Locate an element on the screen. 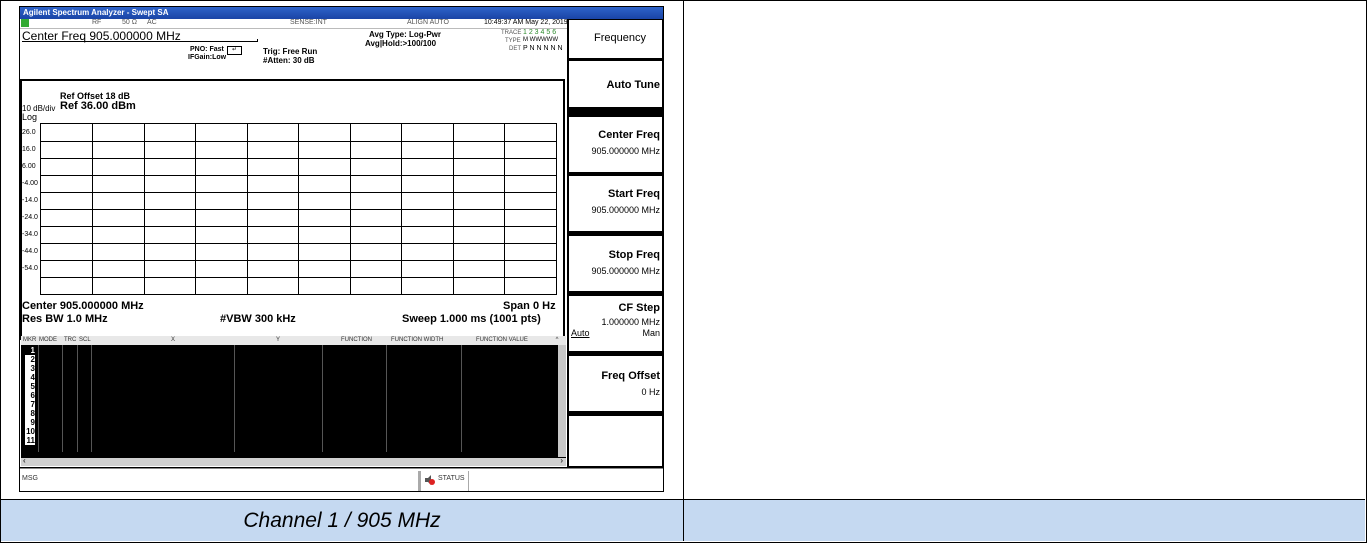 The width and height of the screenshot is (1367, 543). y-tick-label: -24.0 is located at coordinates (30, 217).